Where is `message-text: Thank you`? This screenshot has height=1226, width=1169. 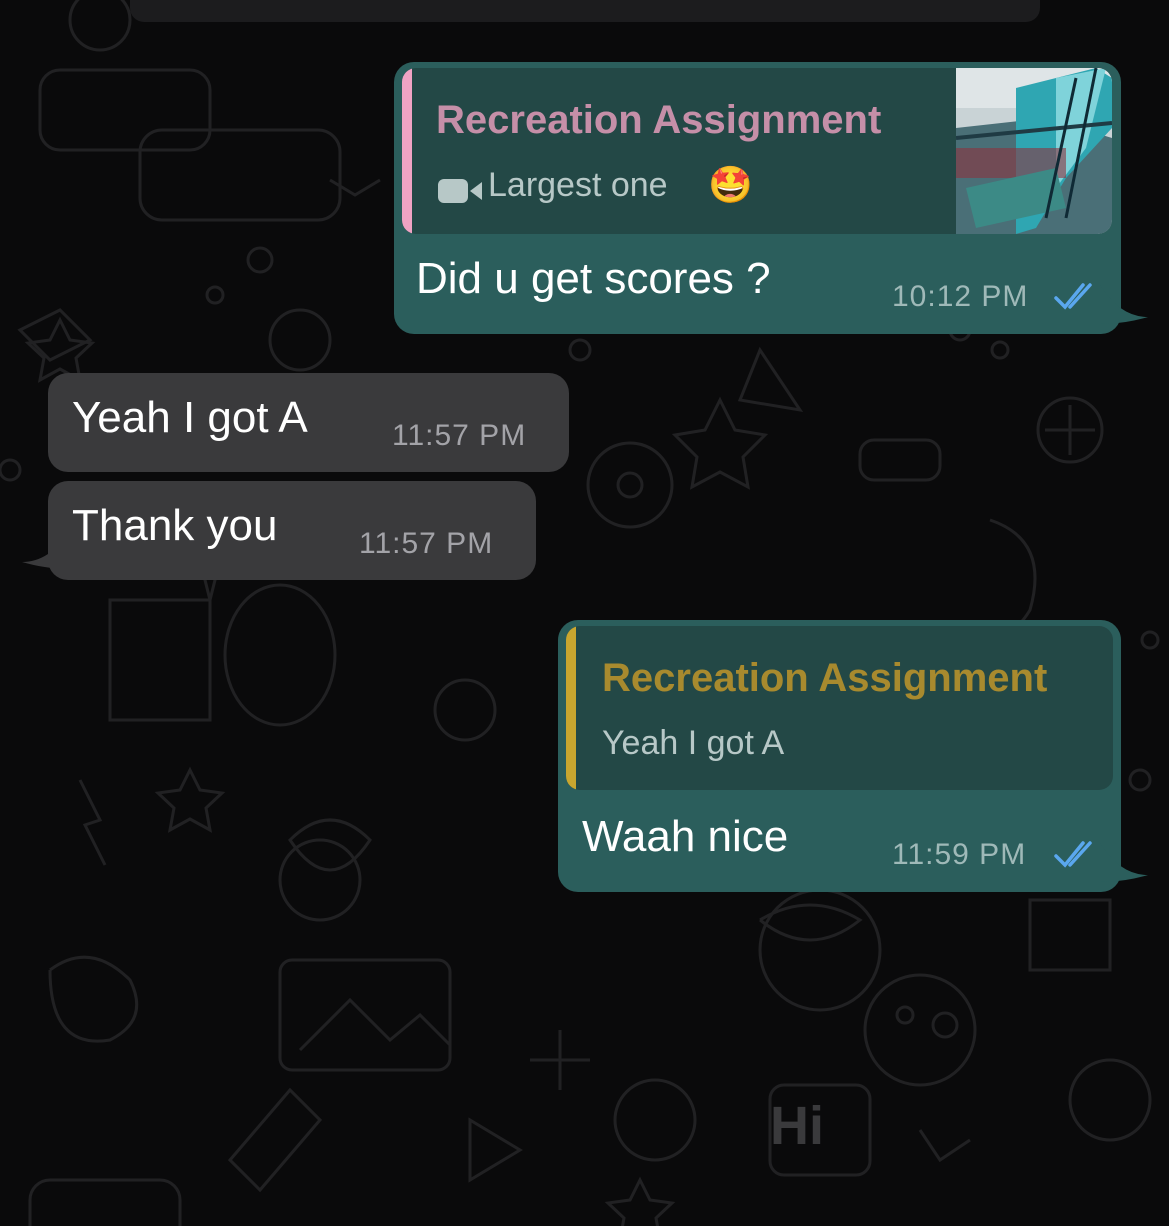 message-text: Thank you is located at coordinates (175, 525).